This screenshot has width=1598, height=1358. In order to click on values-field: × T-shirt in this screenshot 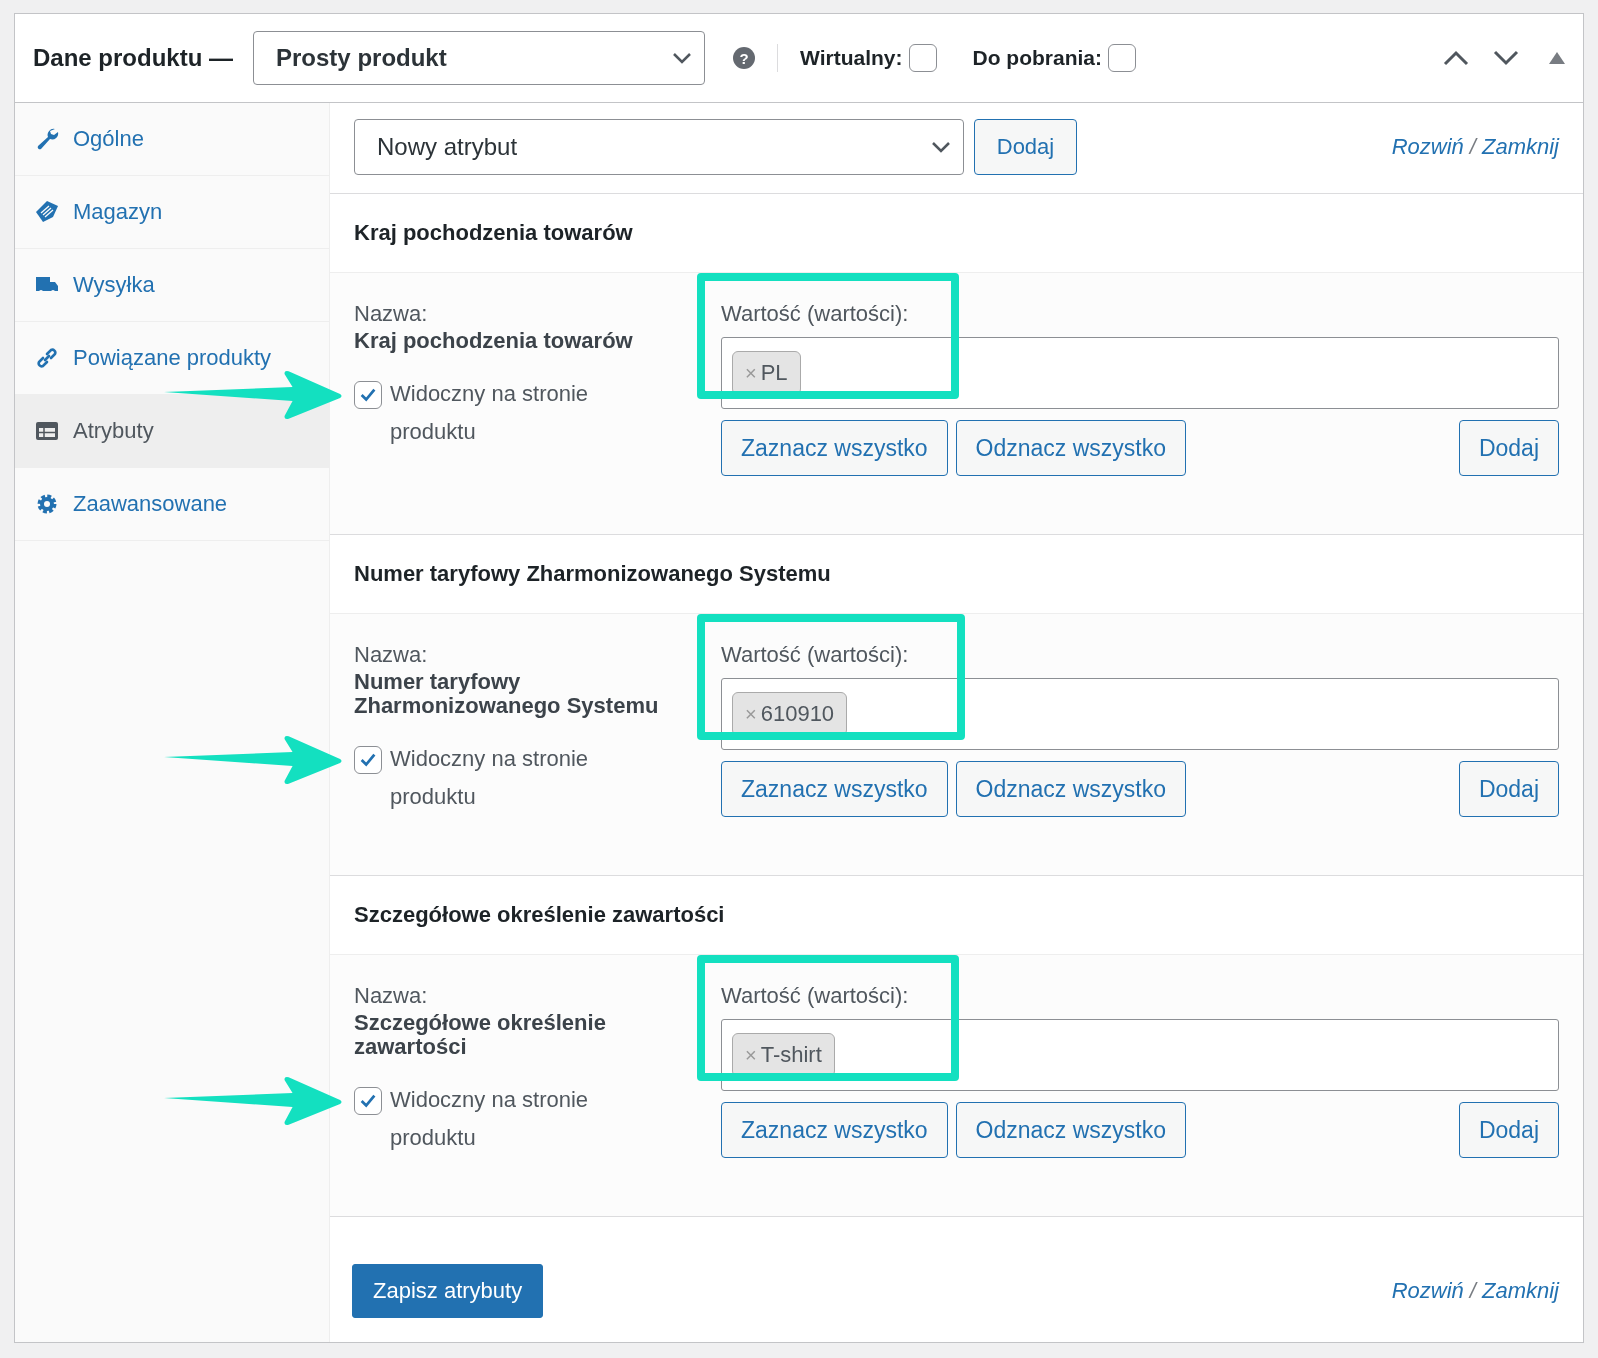, I will do `click(1140, 1055)`.